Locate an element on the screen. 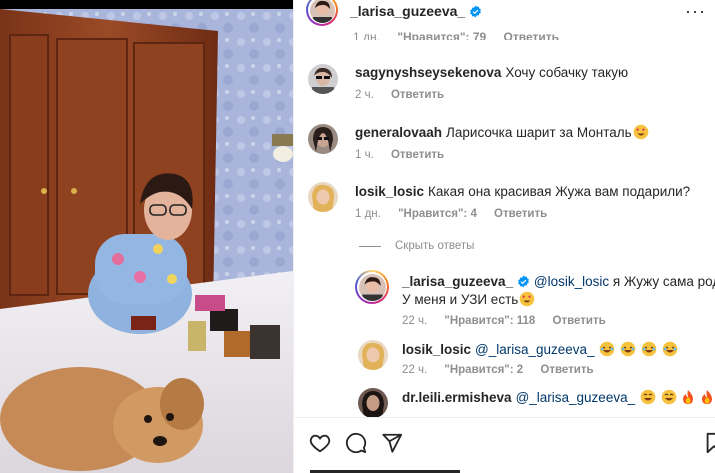  comment-username: sagynyshseysekenova is located at coordinates (428, 72).